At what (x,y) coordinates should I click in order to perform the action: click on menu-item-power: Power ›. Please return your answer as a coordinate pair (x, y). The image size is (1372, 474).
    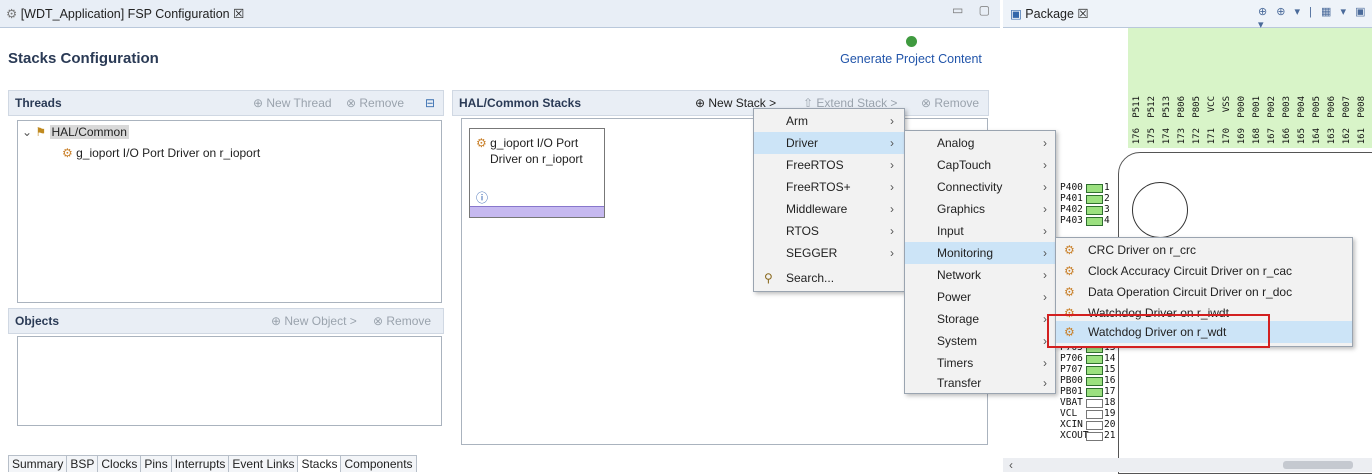
    Looking at the image, I should click on (980, 297).